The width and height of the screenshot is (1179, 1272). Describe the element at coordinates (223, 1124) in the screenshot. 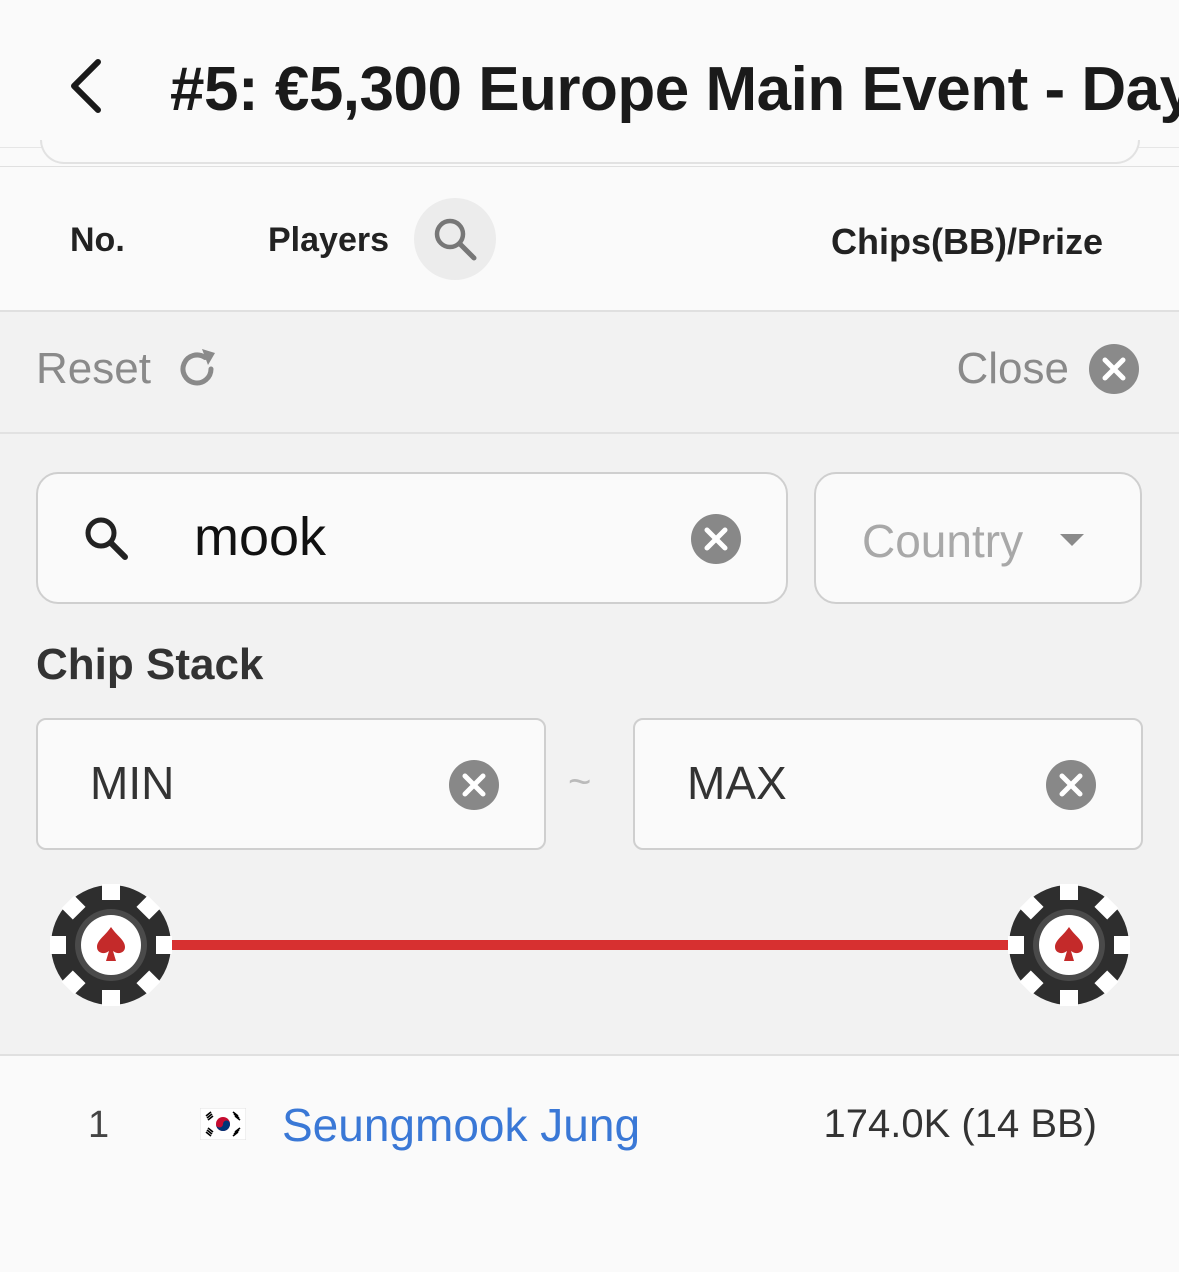

I see `south-korea-flag-icon` at that location.